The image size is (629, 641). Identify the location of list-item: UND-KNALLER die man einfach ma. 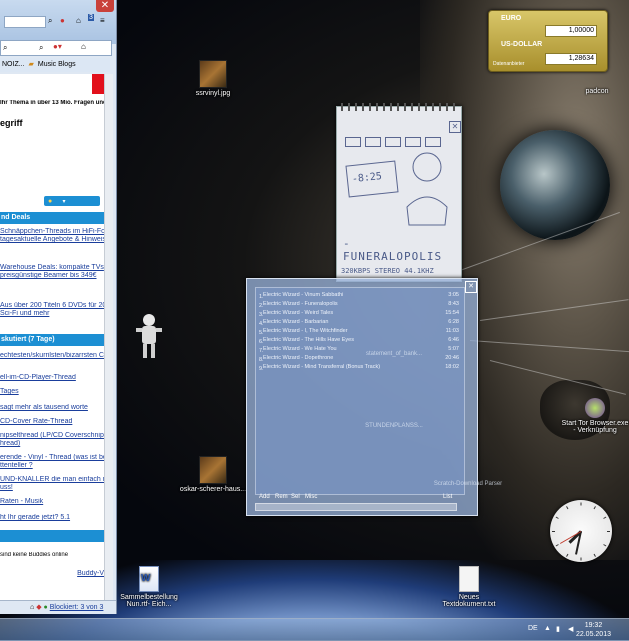
(52, 479).